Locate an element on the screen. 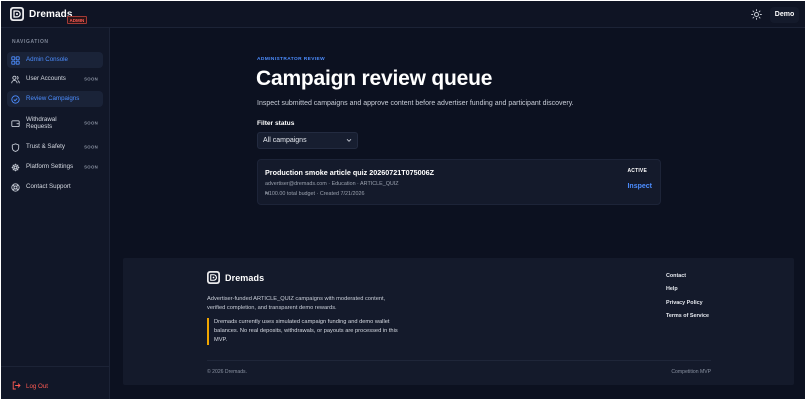 The height and width of the screenshot is (401, 806). footer-brand-name: Dremads is located at coordinates (245, 277).